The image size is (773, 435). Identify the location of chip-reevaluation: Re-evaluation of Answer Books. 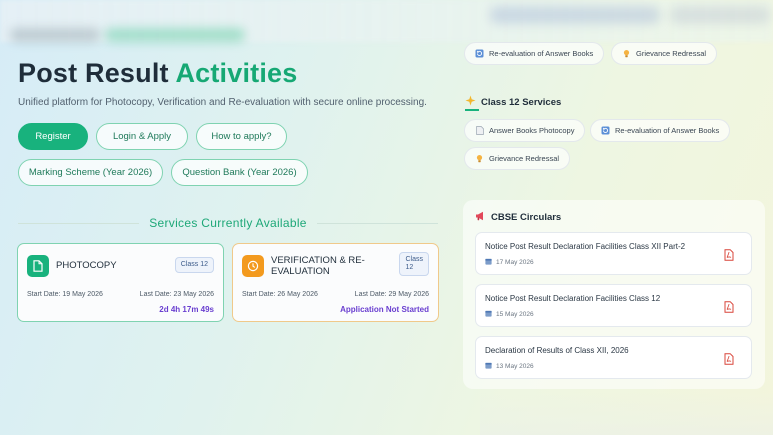
(660, 130).